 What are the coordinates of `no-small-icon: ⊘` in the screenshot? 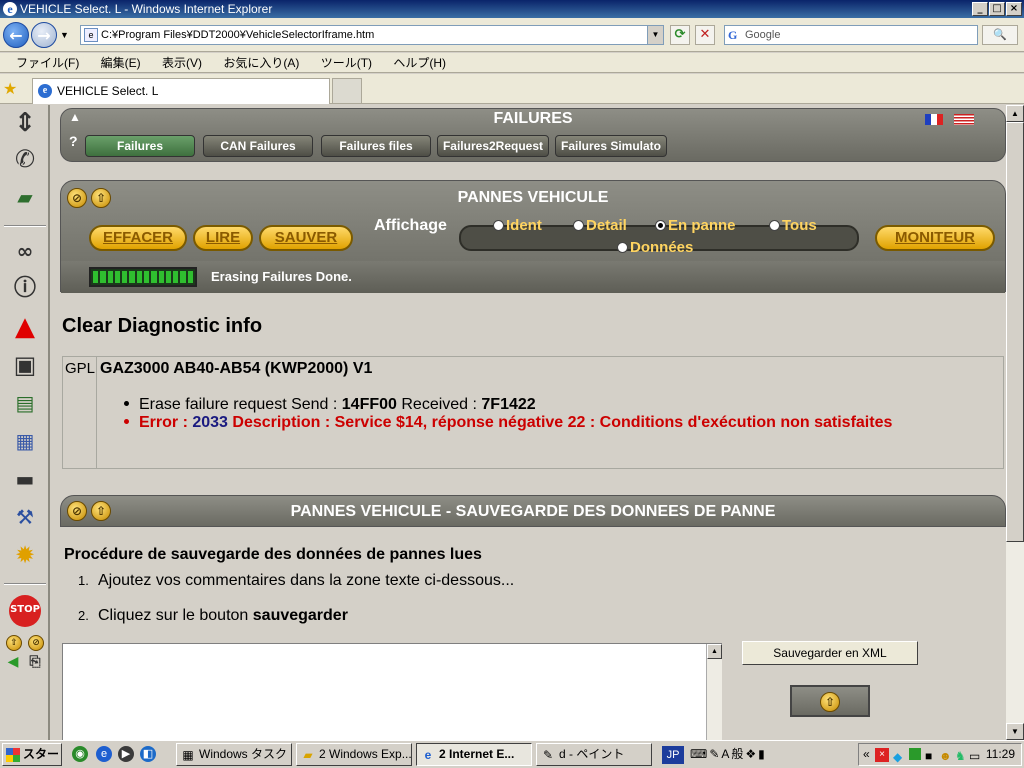 It's located at (36, 643).